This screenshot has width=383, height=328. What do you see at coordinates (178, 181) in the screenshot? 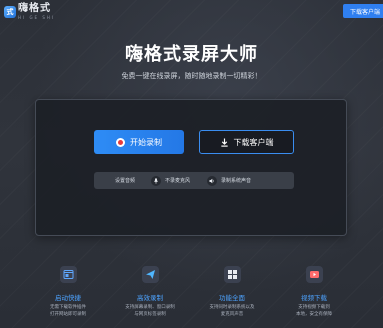
I see `mic-label: 不录麦克风` at bounding box center [178, 181].